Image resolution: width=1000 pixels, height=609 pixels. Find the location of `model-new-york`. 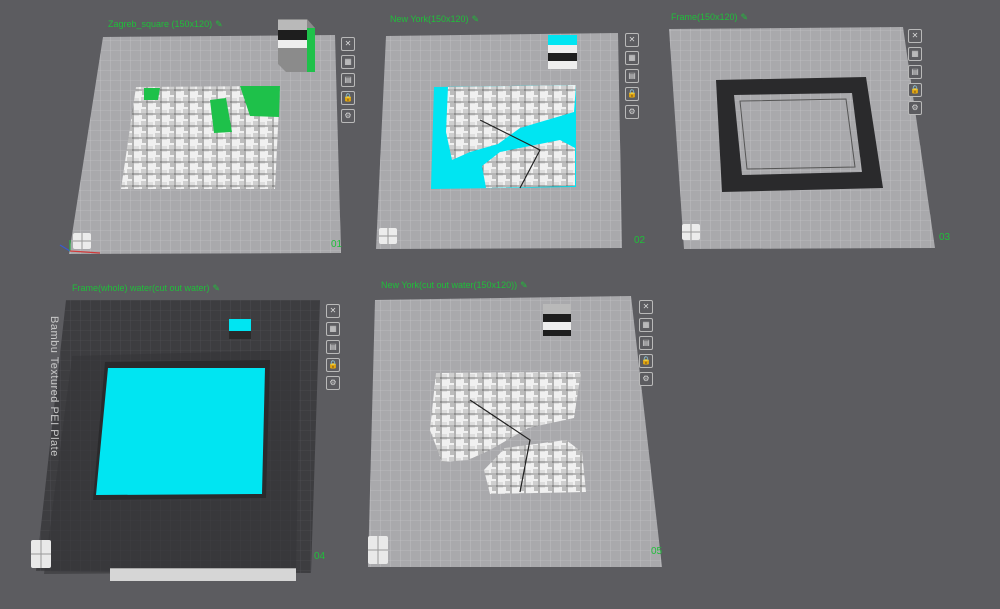

model-new-york is located at coordinates (503, 137).